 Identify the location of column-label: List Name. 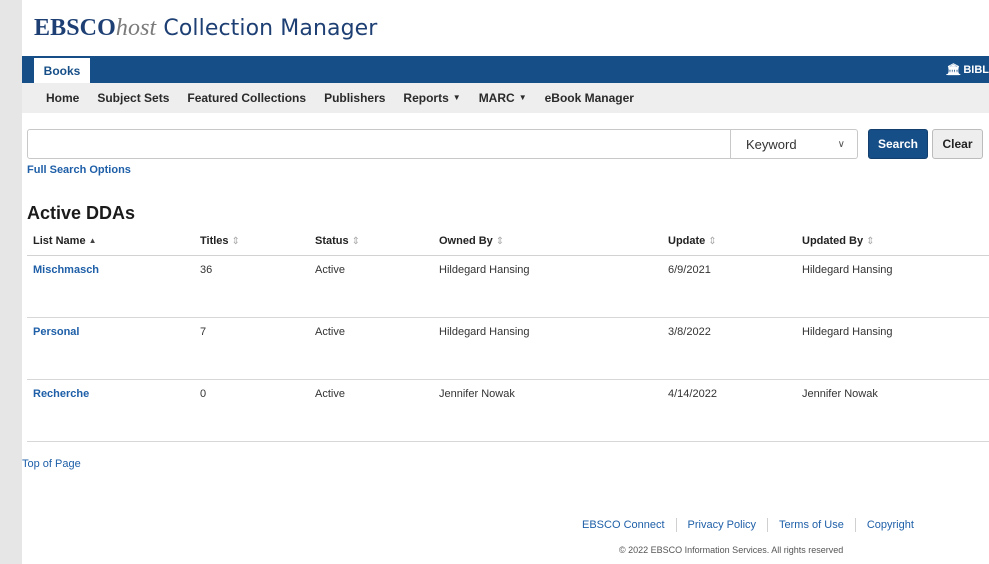
(59, 241).